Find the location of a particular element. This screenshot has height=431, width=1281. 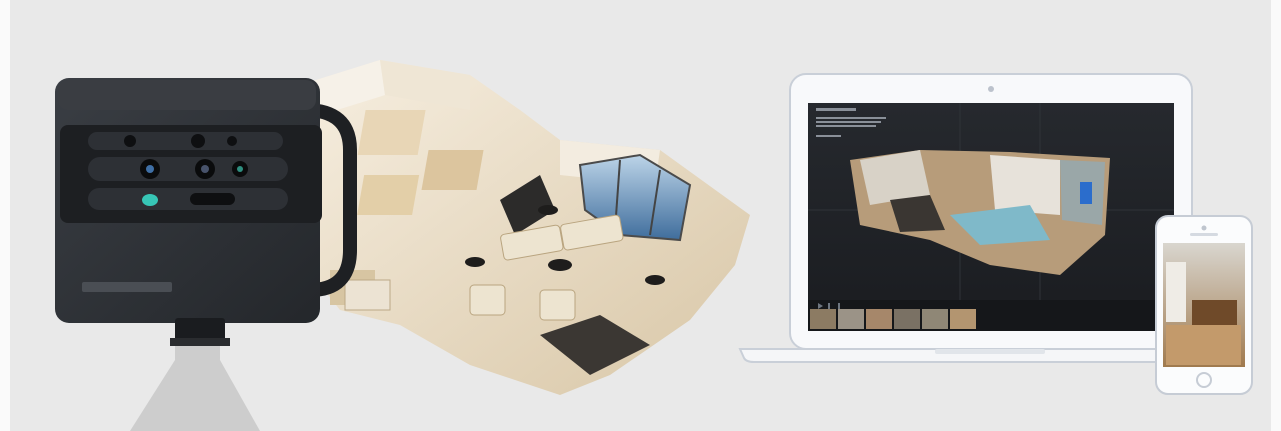

right-margin is located at coordinates (1276, 215).